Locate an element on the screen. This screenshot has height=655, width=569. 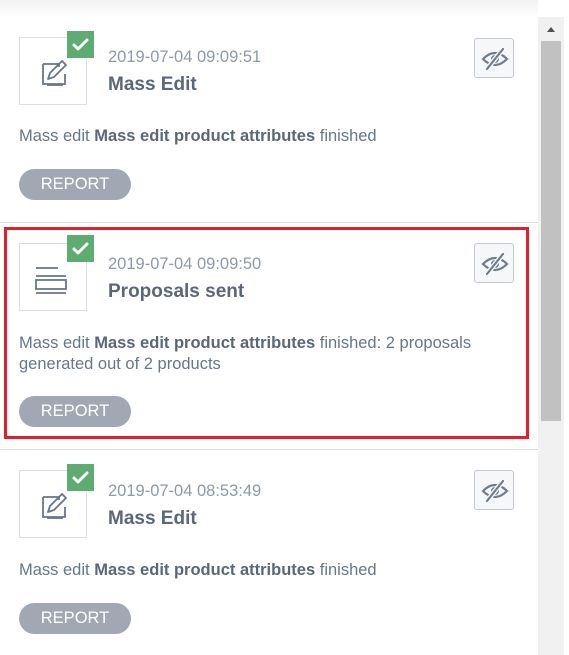
scrollbar-thumb is located at coordinates (551, 231).